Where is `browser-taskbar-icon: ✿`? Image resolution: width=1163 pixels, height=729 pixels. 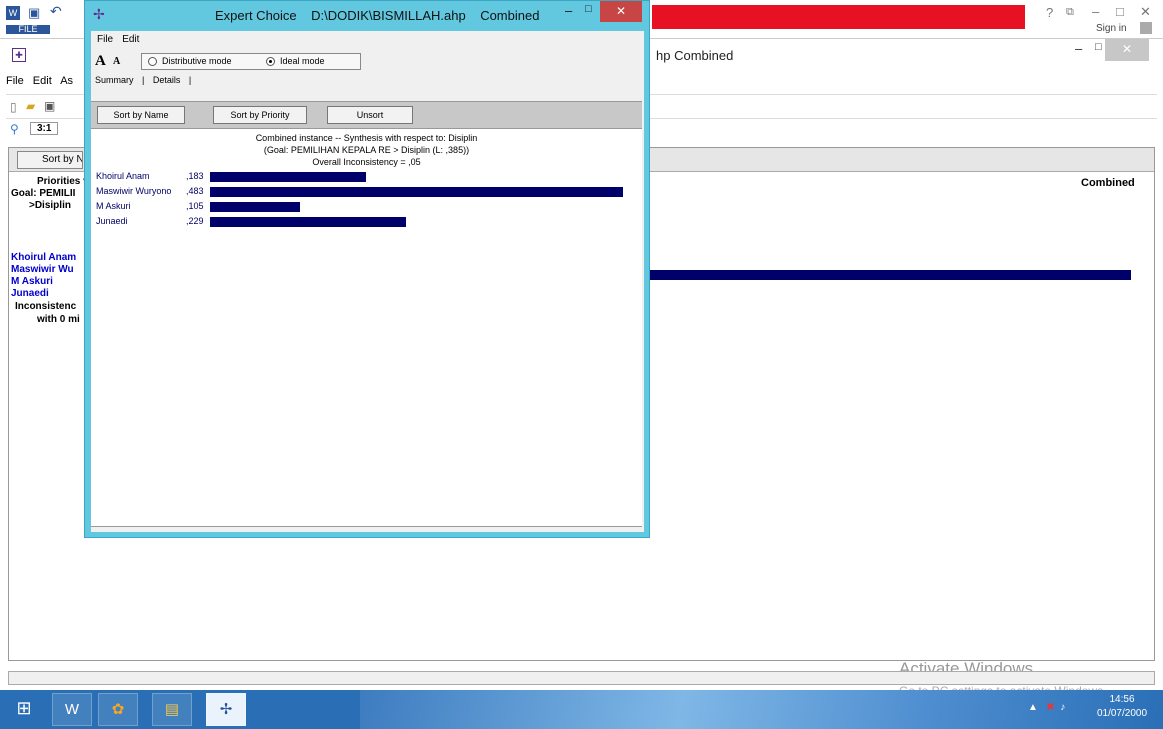 browser-taskbar-icon: ✿ is located at coordinates (118, 709).